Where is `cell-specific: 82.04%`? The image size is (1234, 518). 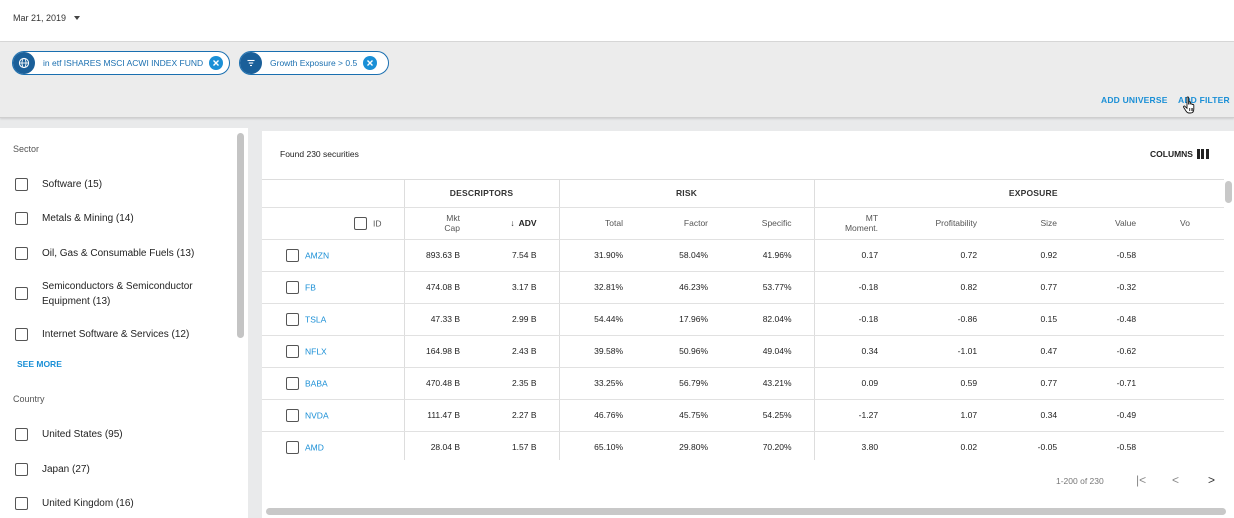 cell-specific: 82.04% is located at coordinates (772, 319).